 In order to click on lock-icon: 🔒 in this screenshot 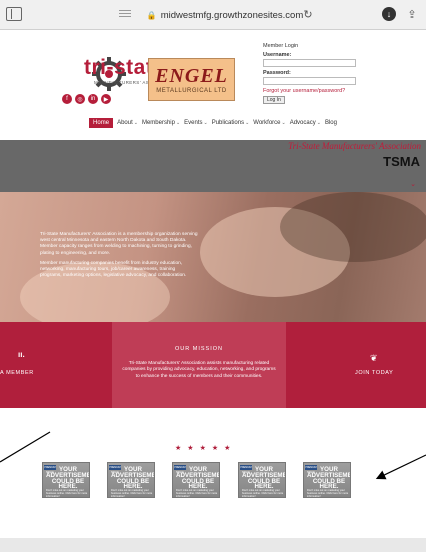, I will do `click(151, 15)`.